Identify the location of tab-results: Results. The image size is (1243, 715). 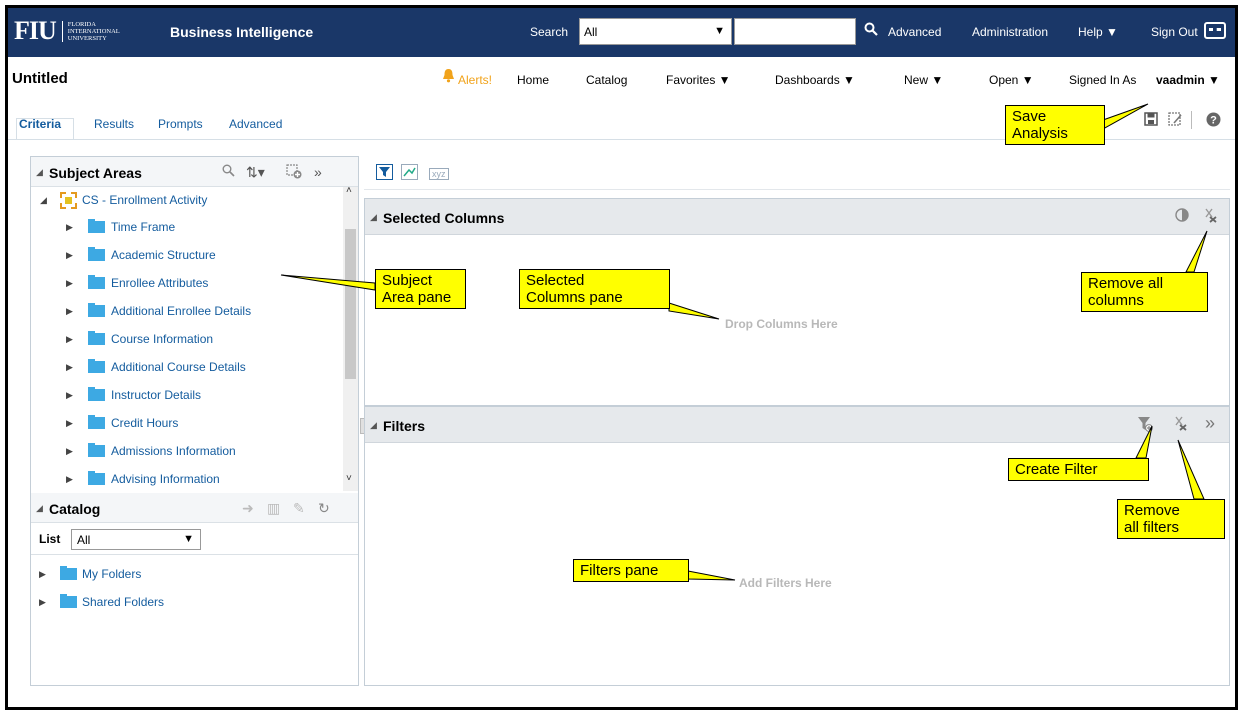
(114, 124).